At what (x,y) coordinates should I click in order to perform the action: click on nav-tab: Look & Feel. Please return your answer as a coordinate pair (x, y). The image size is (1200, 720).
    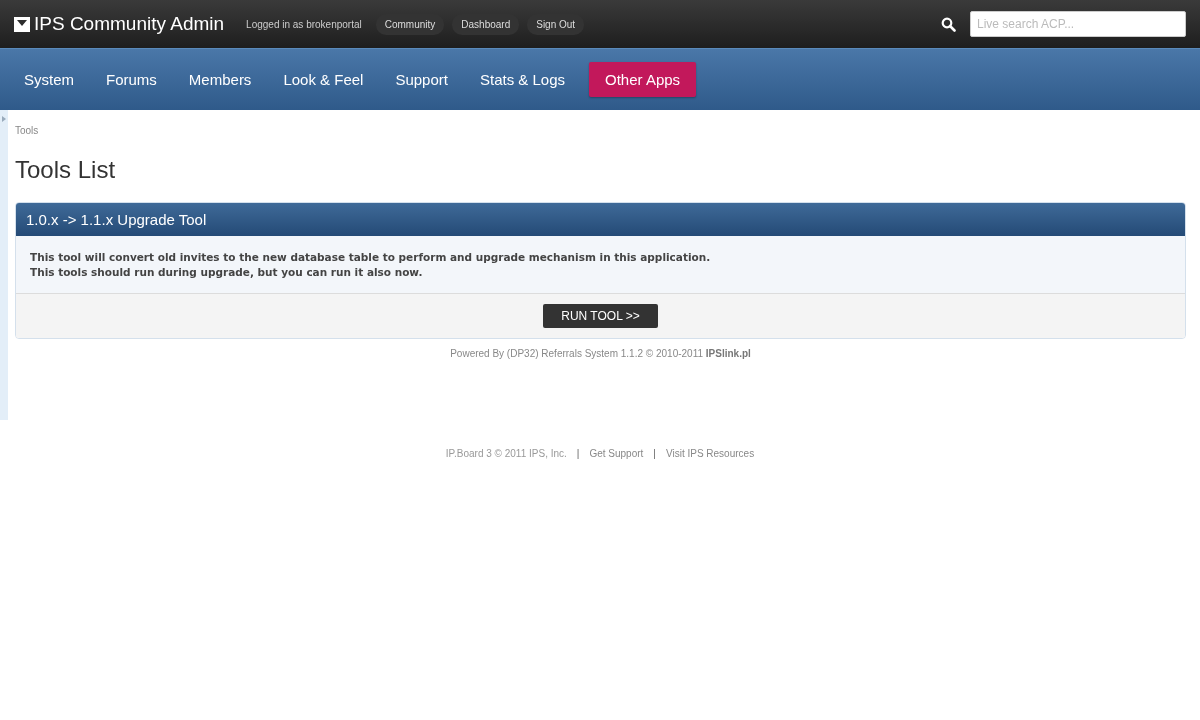
    Looking at the image, I should click on (323, 79).